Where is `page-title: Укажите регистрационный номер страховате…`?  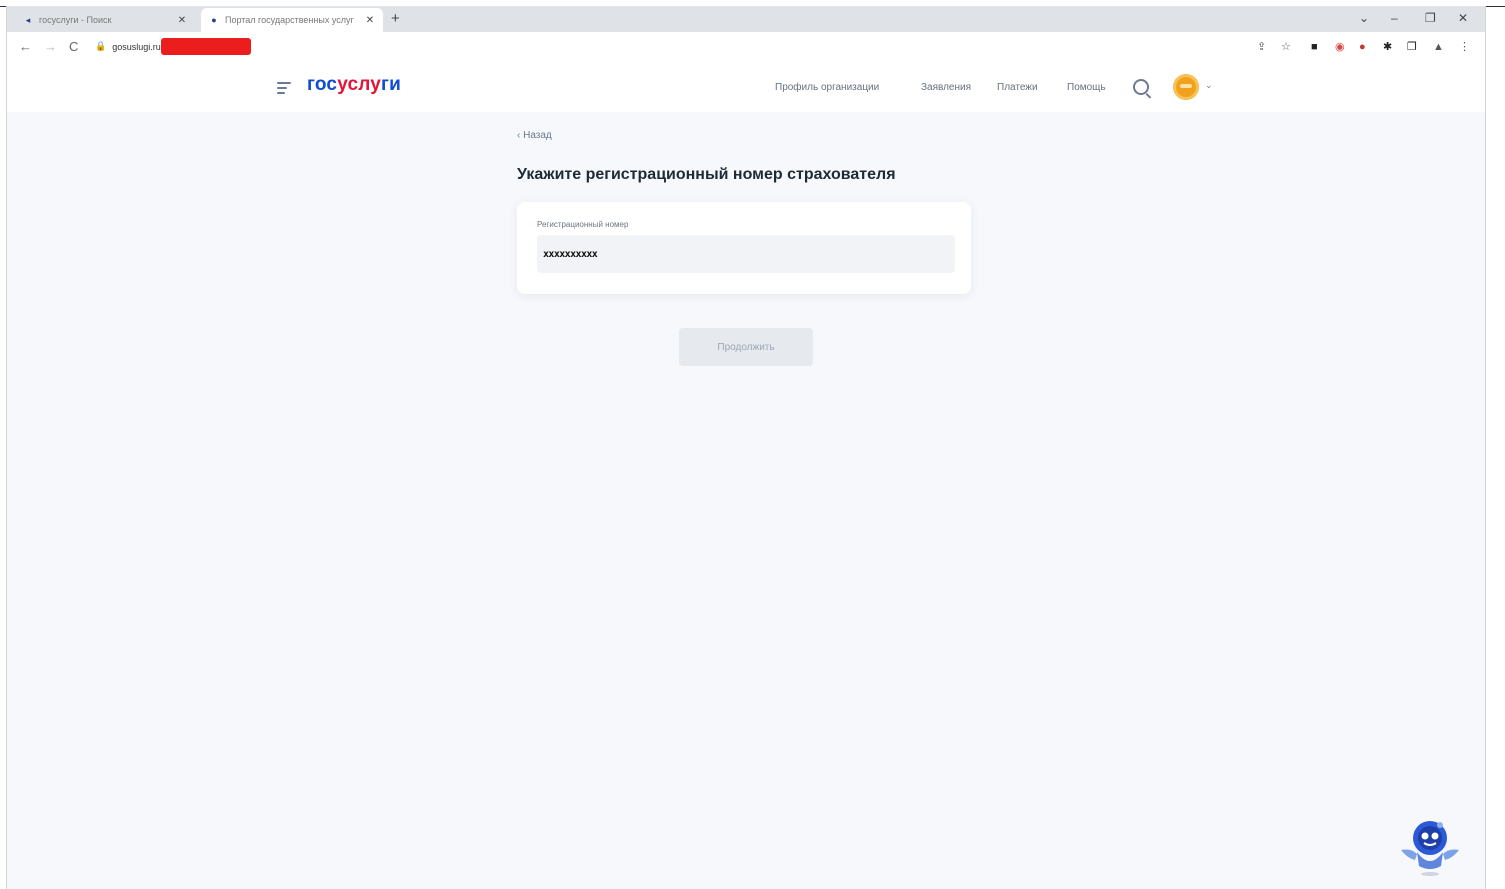
page-title: Укажите регистрационный номер страховате… is located at coordinates (706, 174).